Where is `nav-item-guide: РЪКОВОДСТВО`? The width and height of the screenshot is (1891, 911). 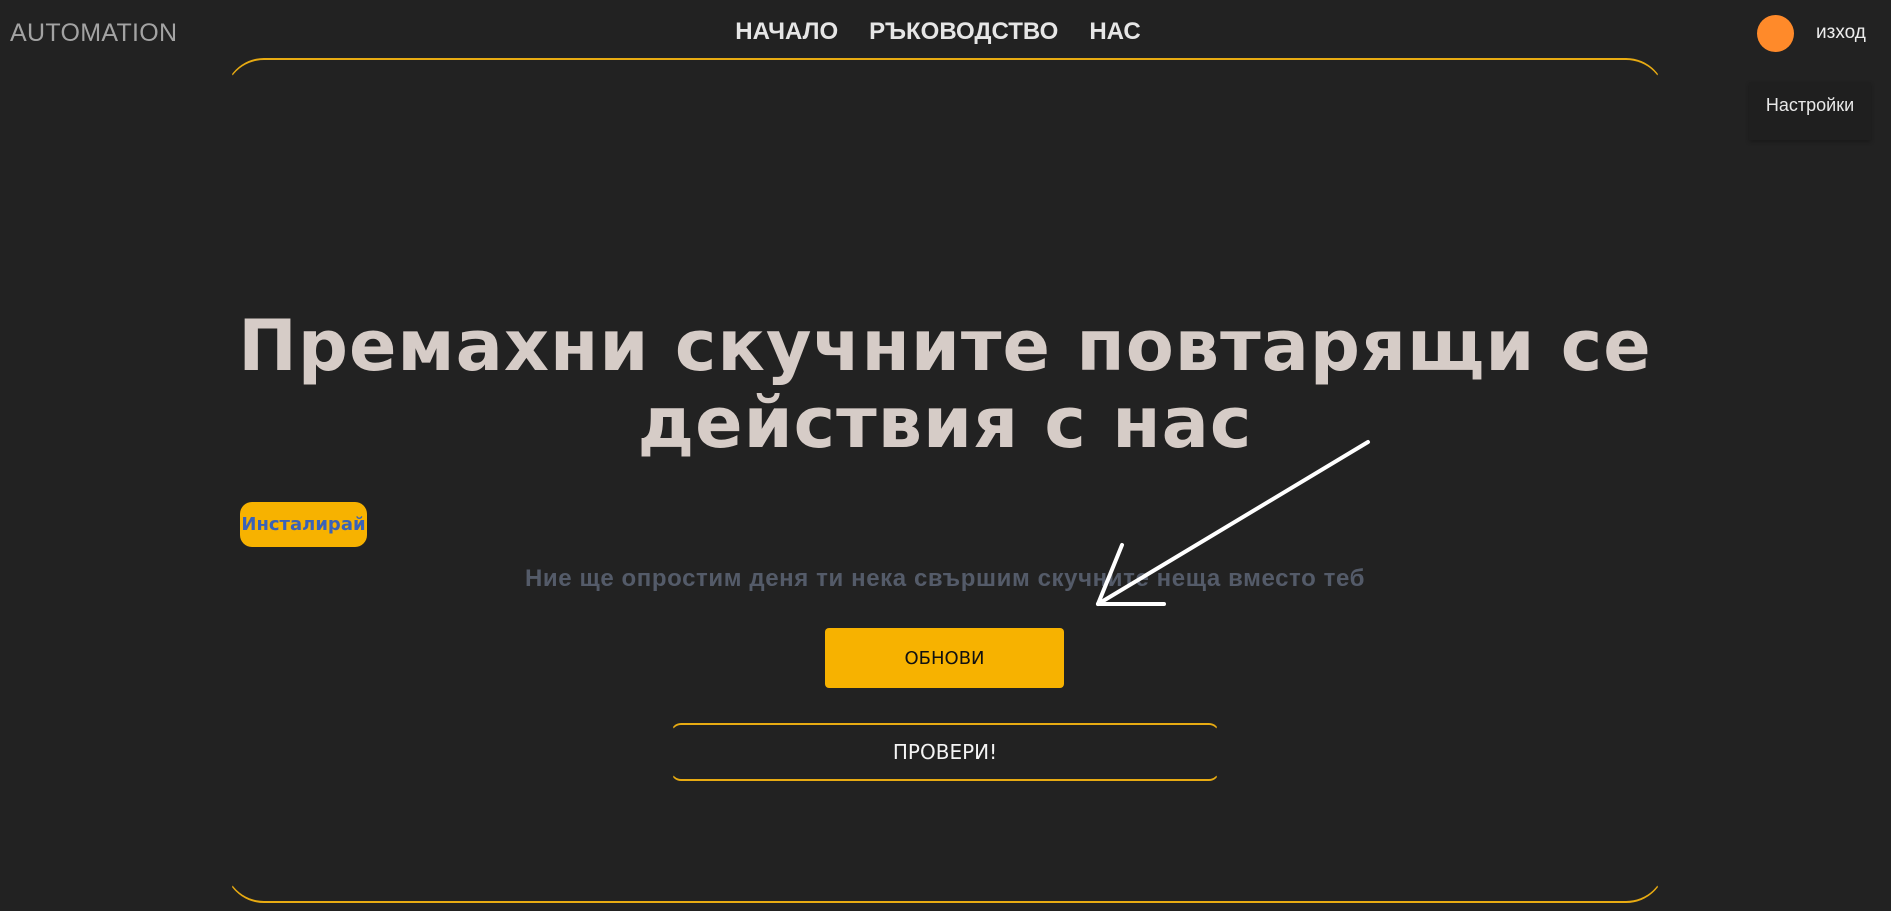
nav-item-guide: РЪКОВОДСТВО is located at coordinates (963, 32).